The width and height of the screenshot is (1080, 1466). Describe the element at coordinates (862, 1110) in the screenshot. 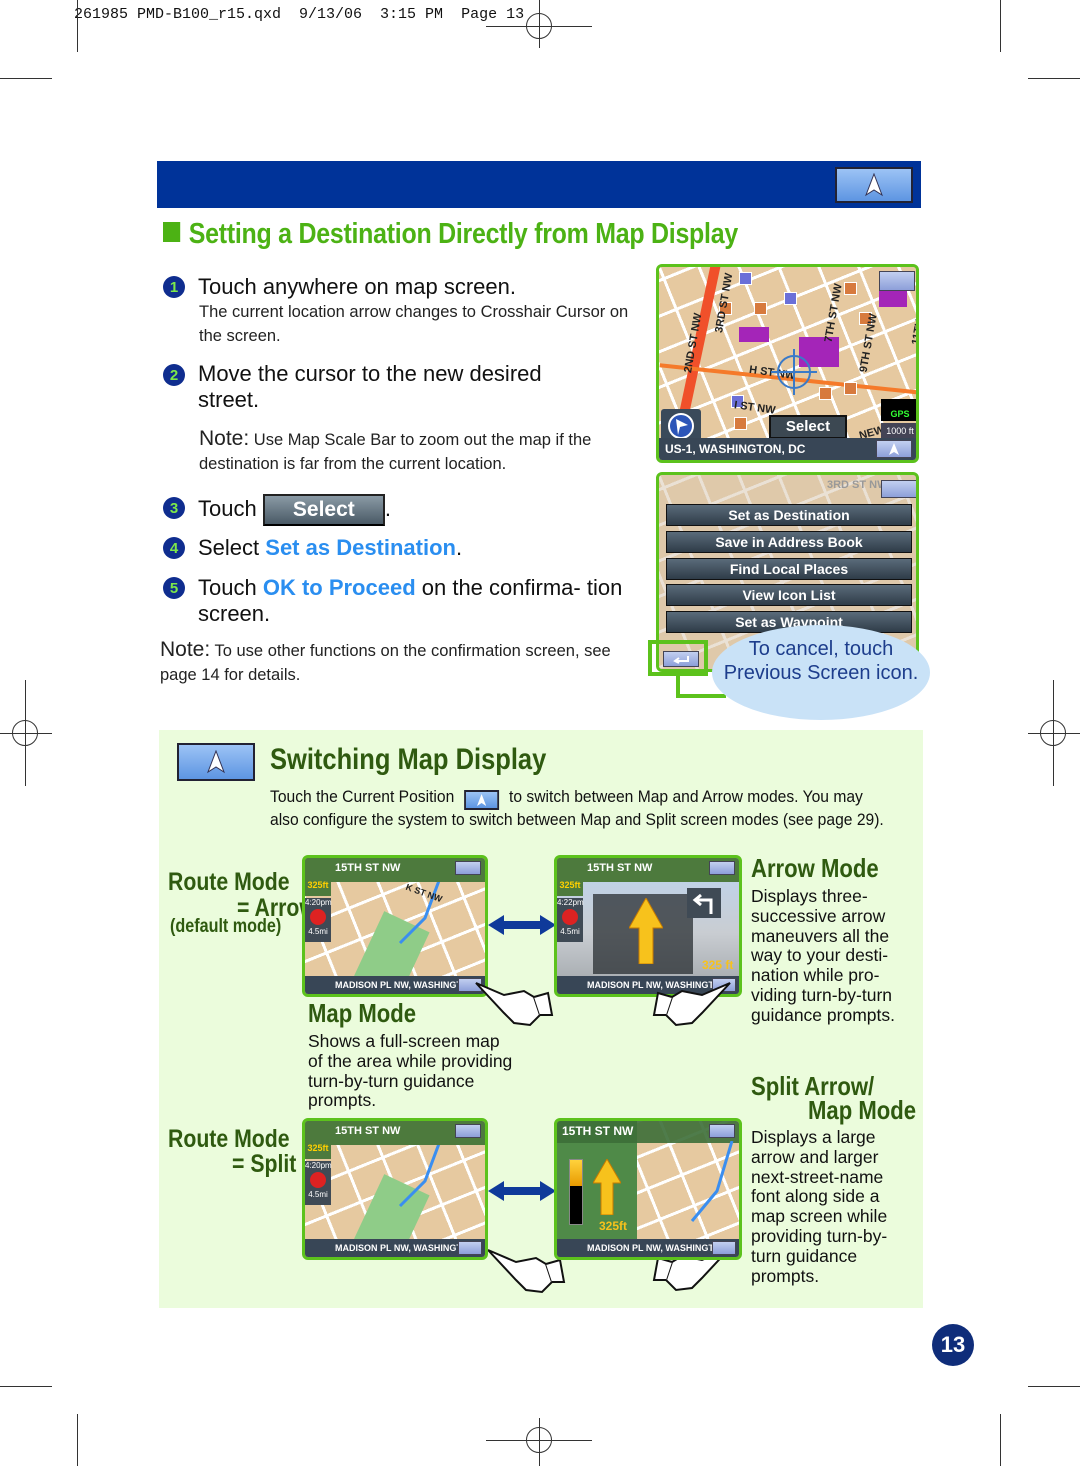

I see `split-mode-title-2: Map Mode` at that location.